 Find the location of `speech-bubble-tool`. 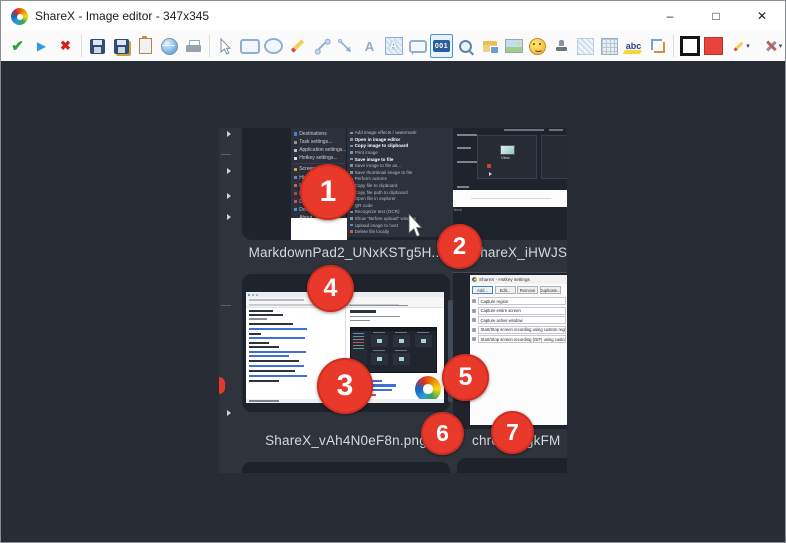

speech-bubble-tool is located at coordinates (417, 46).